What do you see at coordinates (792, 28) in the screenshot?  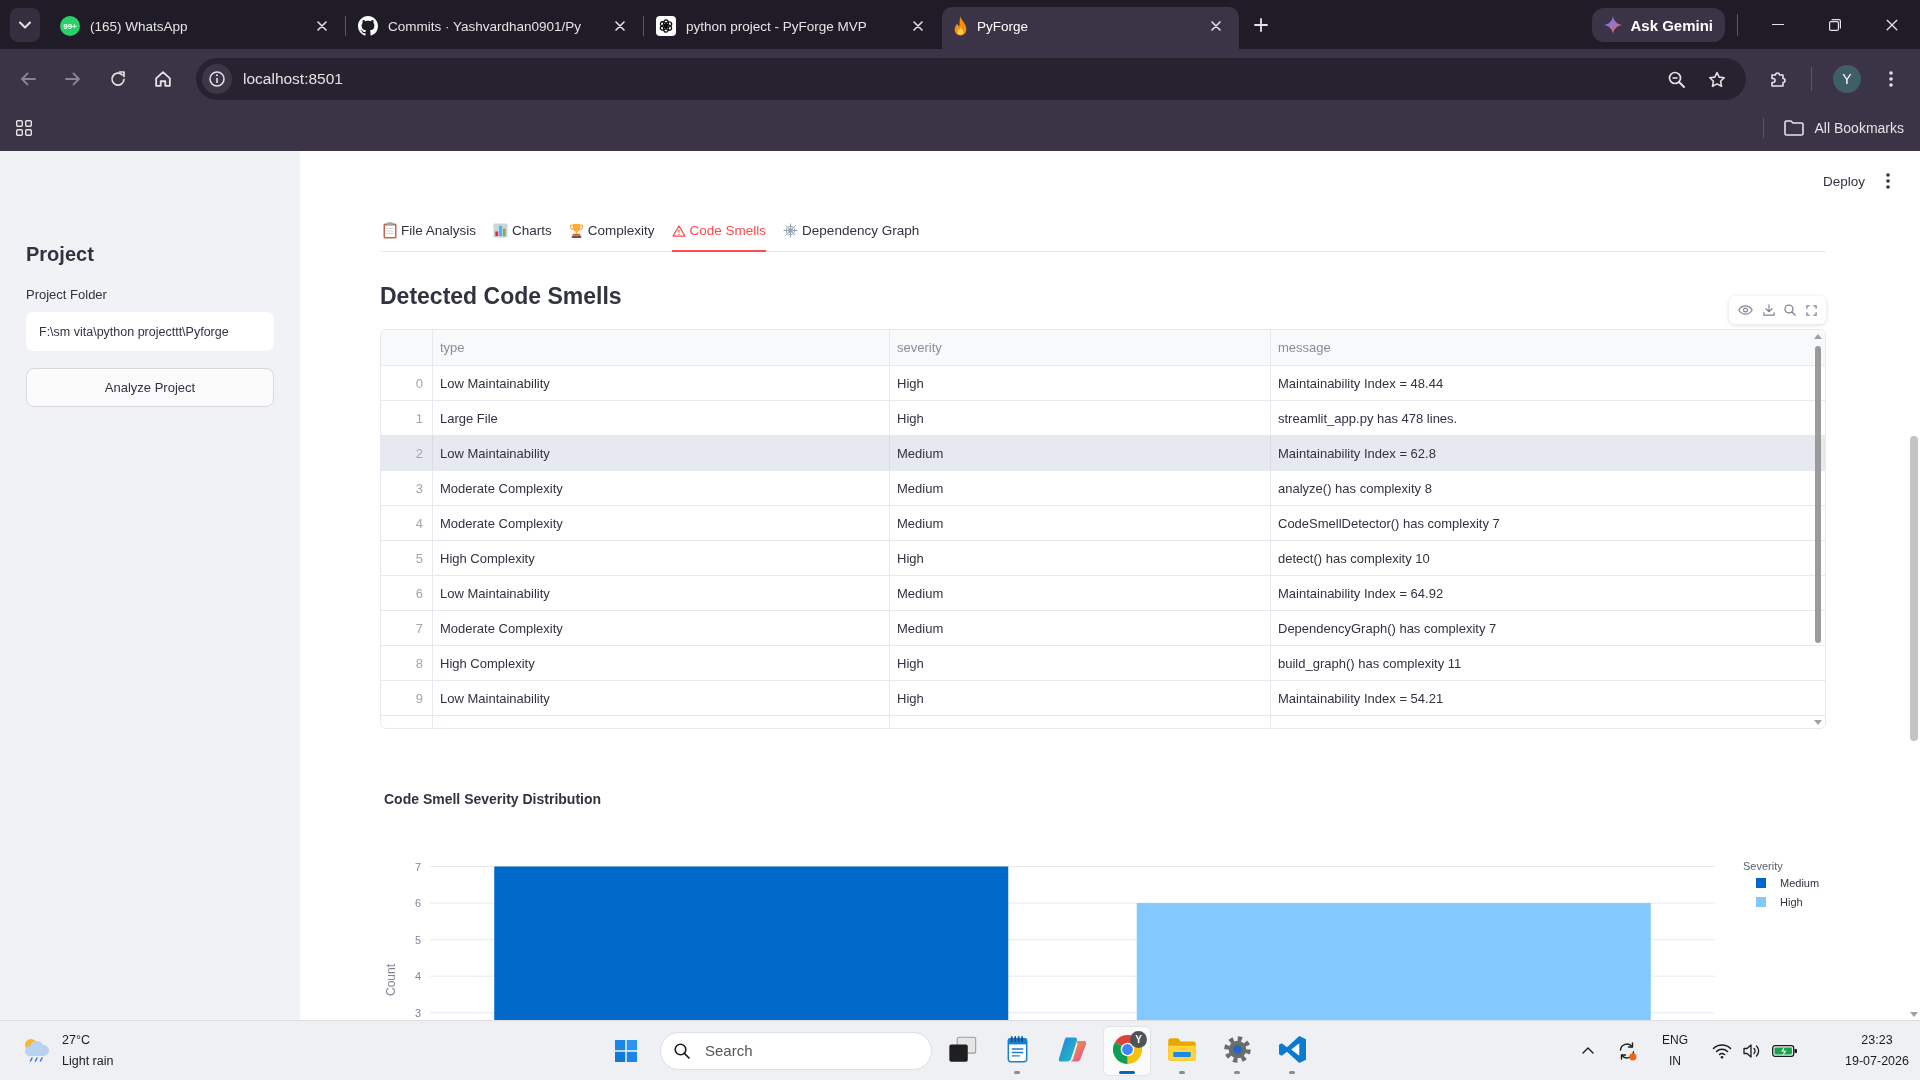 I see `browser-tab: python project - PyForge MVP` at bounding box center [792, 28].